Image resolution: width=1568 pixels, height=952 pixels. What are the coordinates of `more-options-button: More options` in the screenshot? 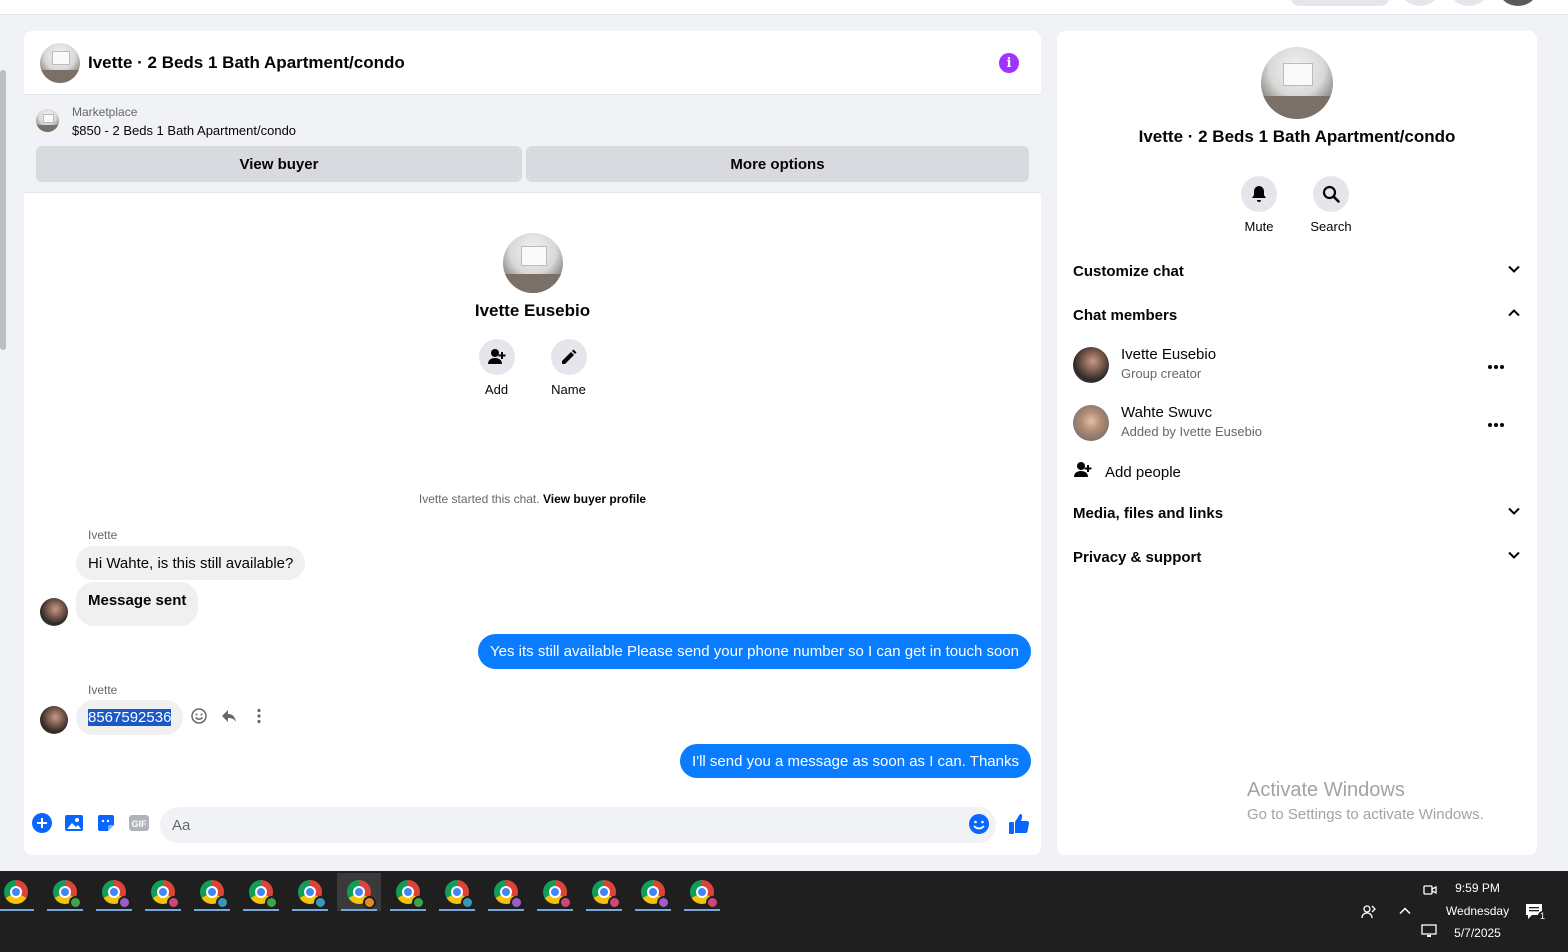 It's located at (777, 164).